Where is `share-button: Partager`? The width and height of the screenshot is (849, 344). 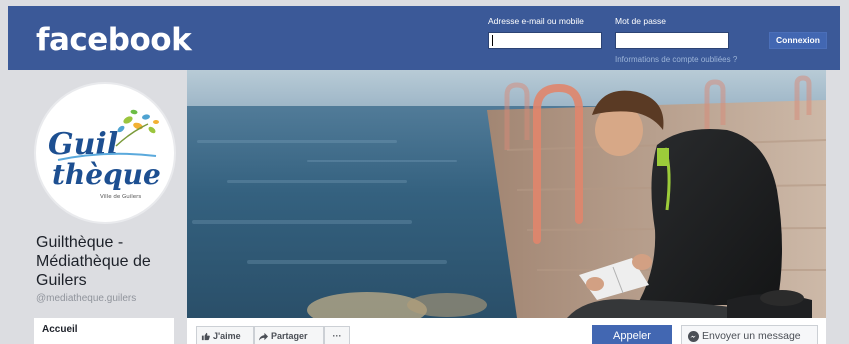 share-button: Partager is located at coordinates (289, 335).